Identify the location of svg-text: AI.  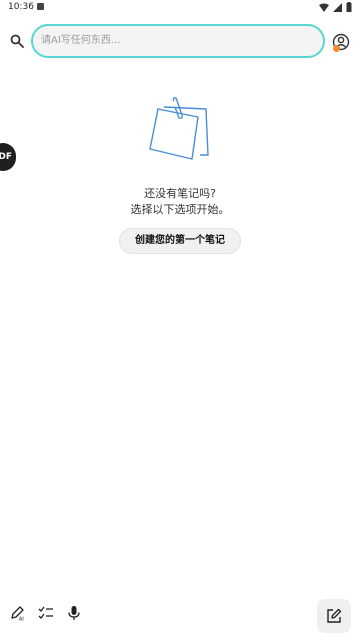
(21, 619).